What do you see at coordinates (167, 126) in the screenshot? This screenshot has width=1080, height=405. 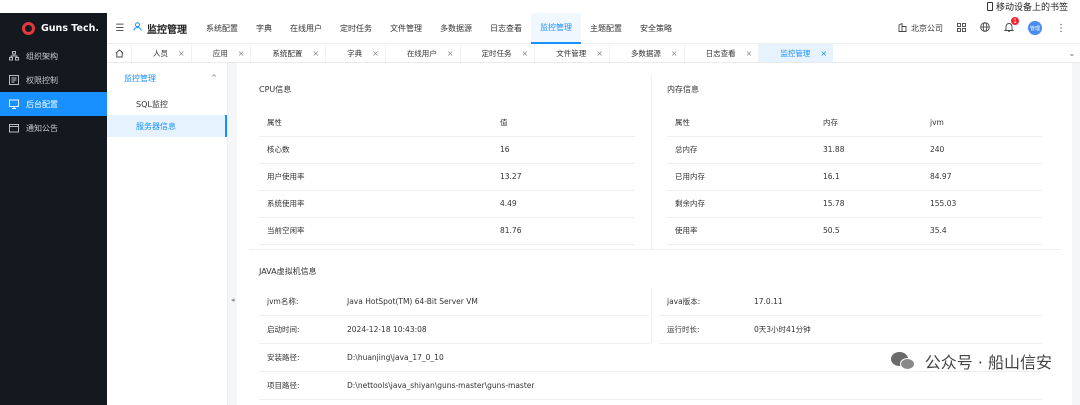 I see `submenu-item-server-info: 服务器信息` at bounding box center [167, 126].